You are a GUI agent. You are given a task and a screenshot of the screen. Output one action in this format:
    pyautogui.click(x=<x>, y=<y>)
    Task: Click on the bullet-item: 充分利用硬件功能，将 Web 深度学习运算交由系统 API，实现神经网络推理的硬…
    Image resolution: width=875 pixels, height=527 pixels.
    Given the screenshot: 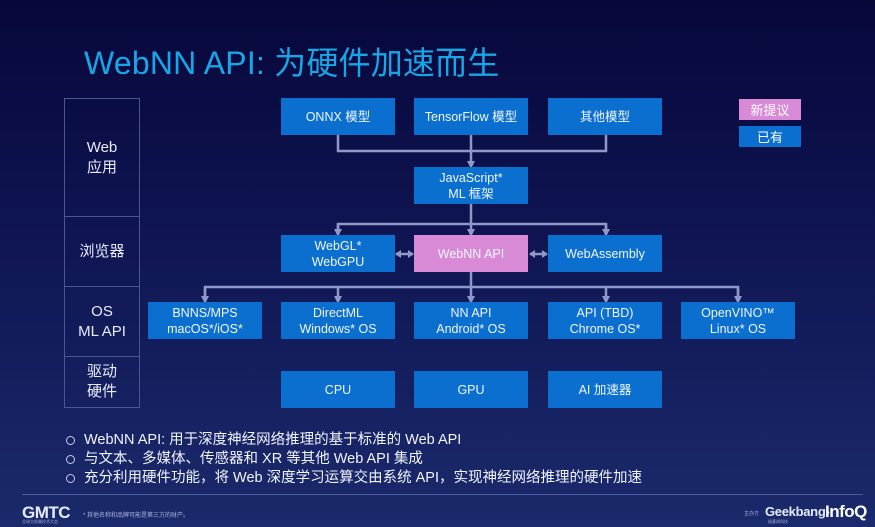 What is the action you would take?
    pyautogui.click(x=354, y=478)
    